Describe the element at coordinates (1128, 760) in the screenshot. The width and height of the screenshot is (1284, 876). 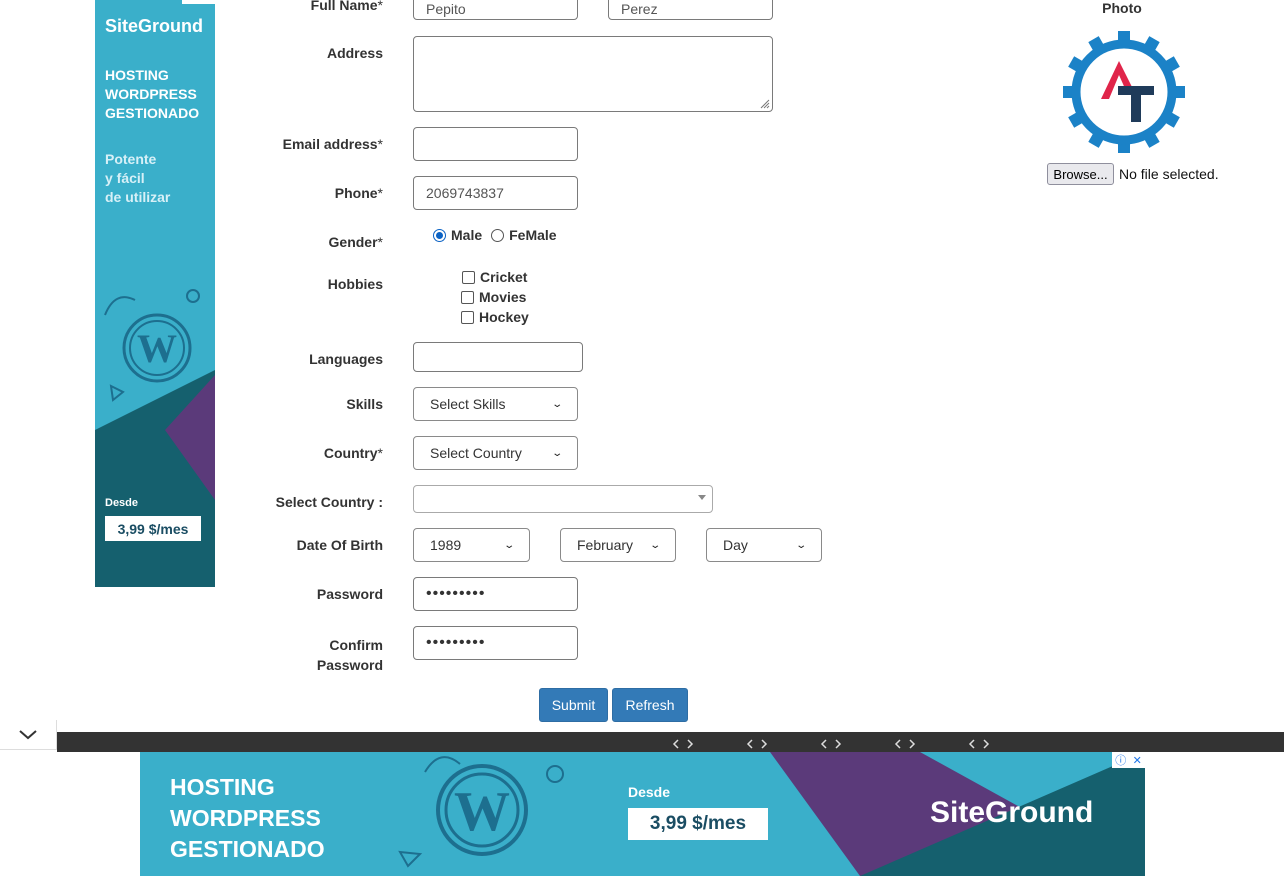
I see `ad-choices: ⓘ ✕` at that location.